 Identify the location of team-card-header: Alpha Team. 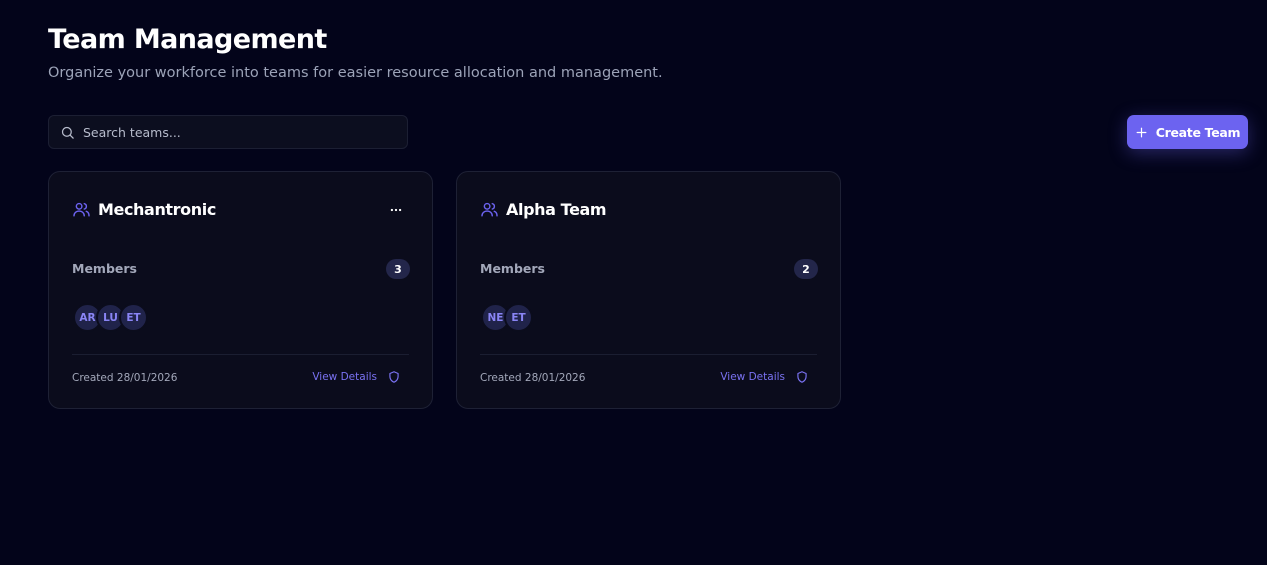
(543, 209).